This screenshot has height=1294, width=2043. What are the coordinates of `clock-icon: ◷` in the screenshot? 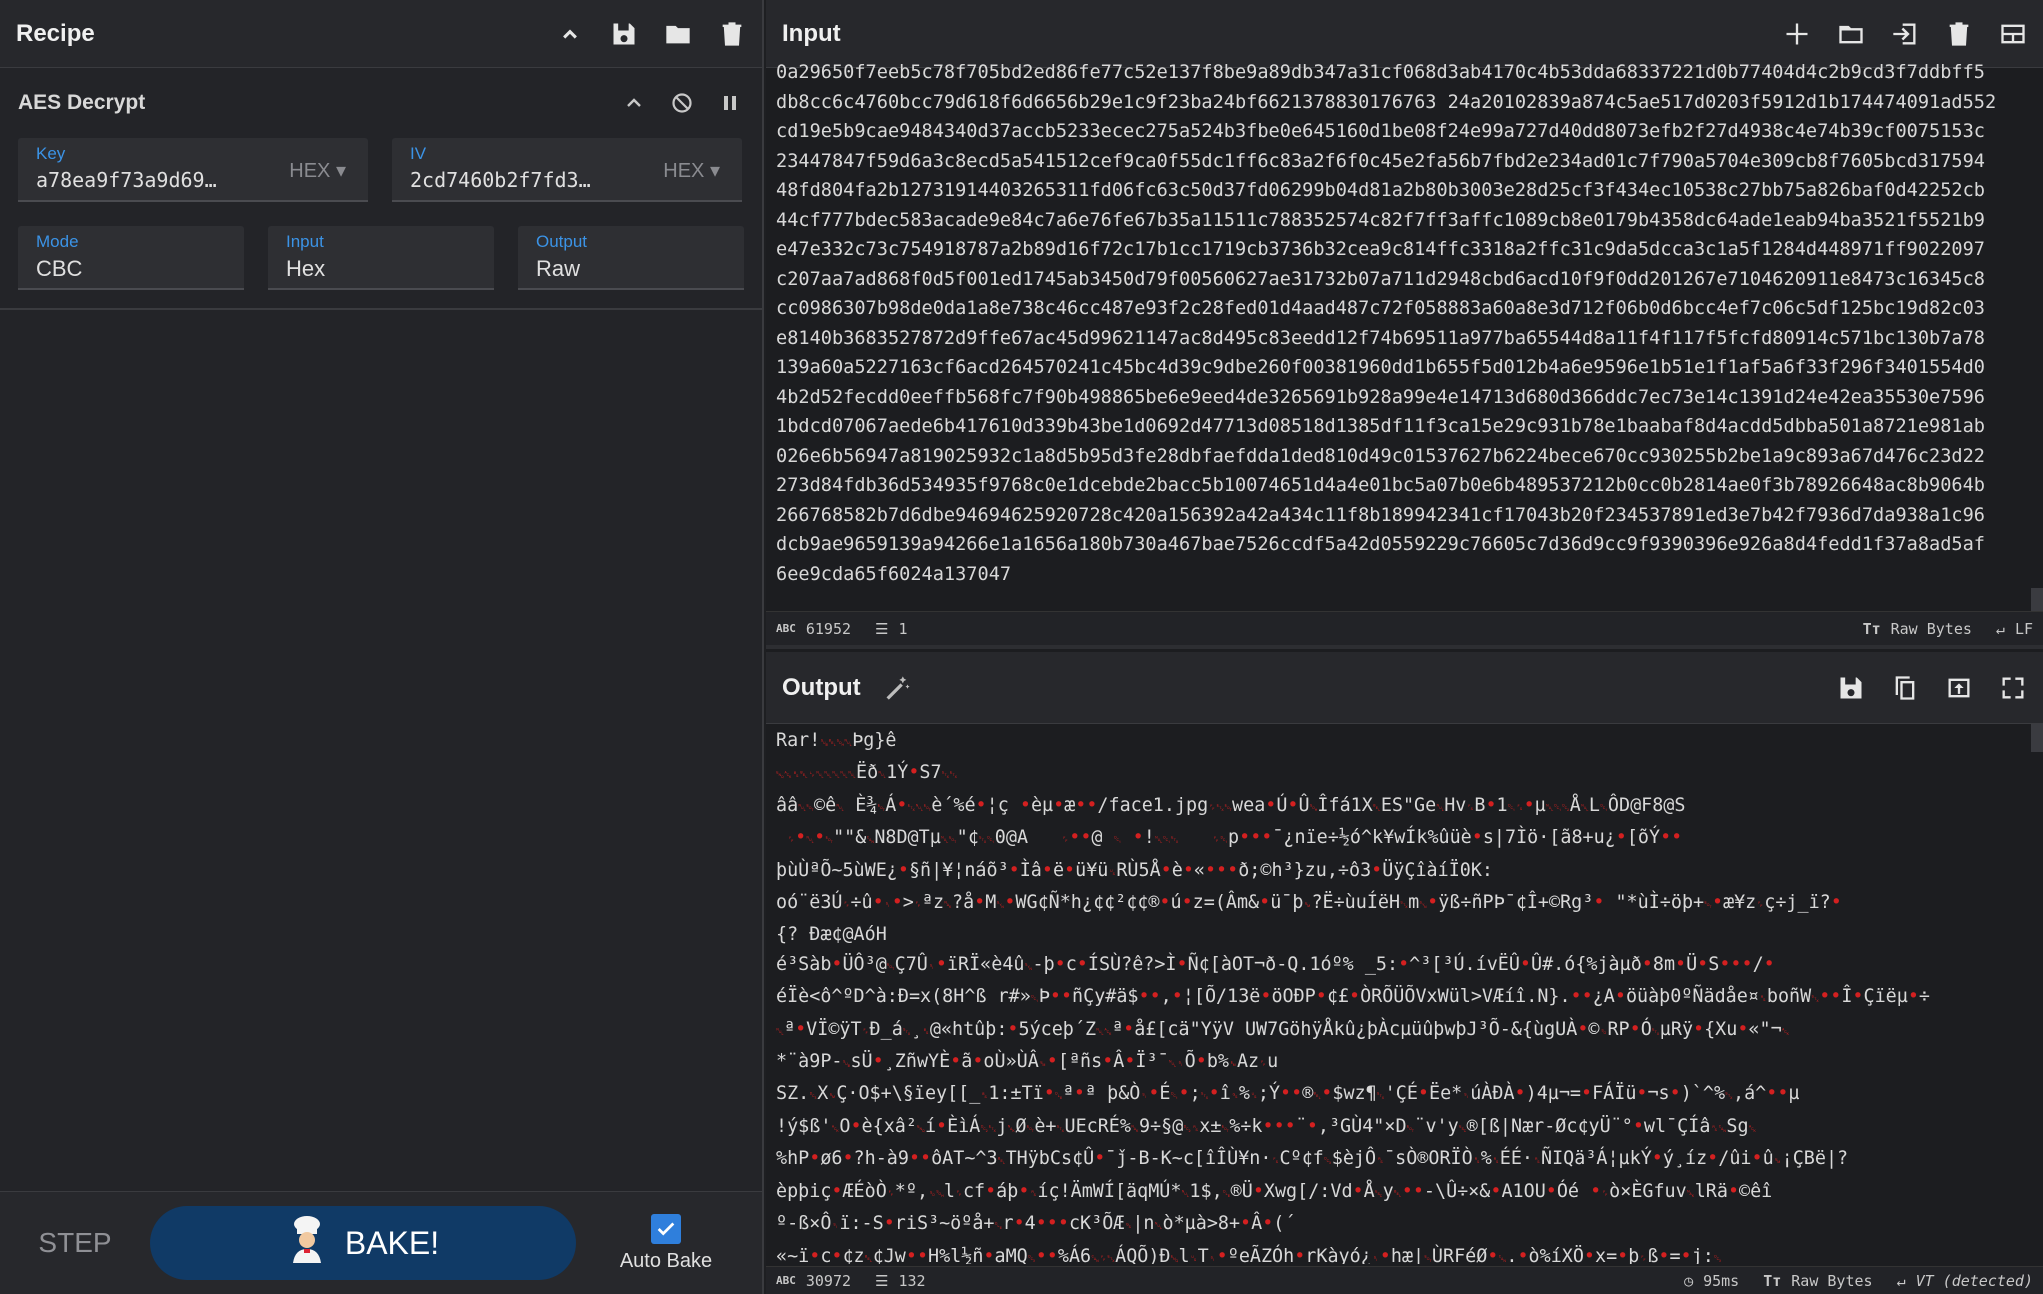 It's located at (1689, 1280).